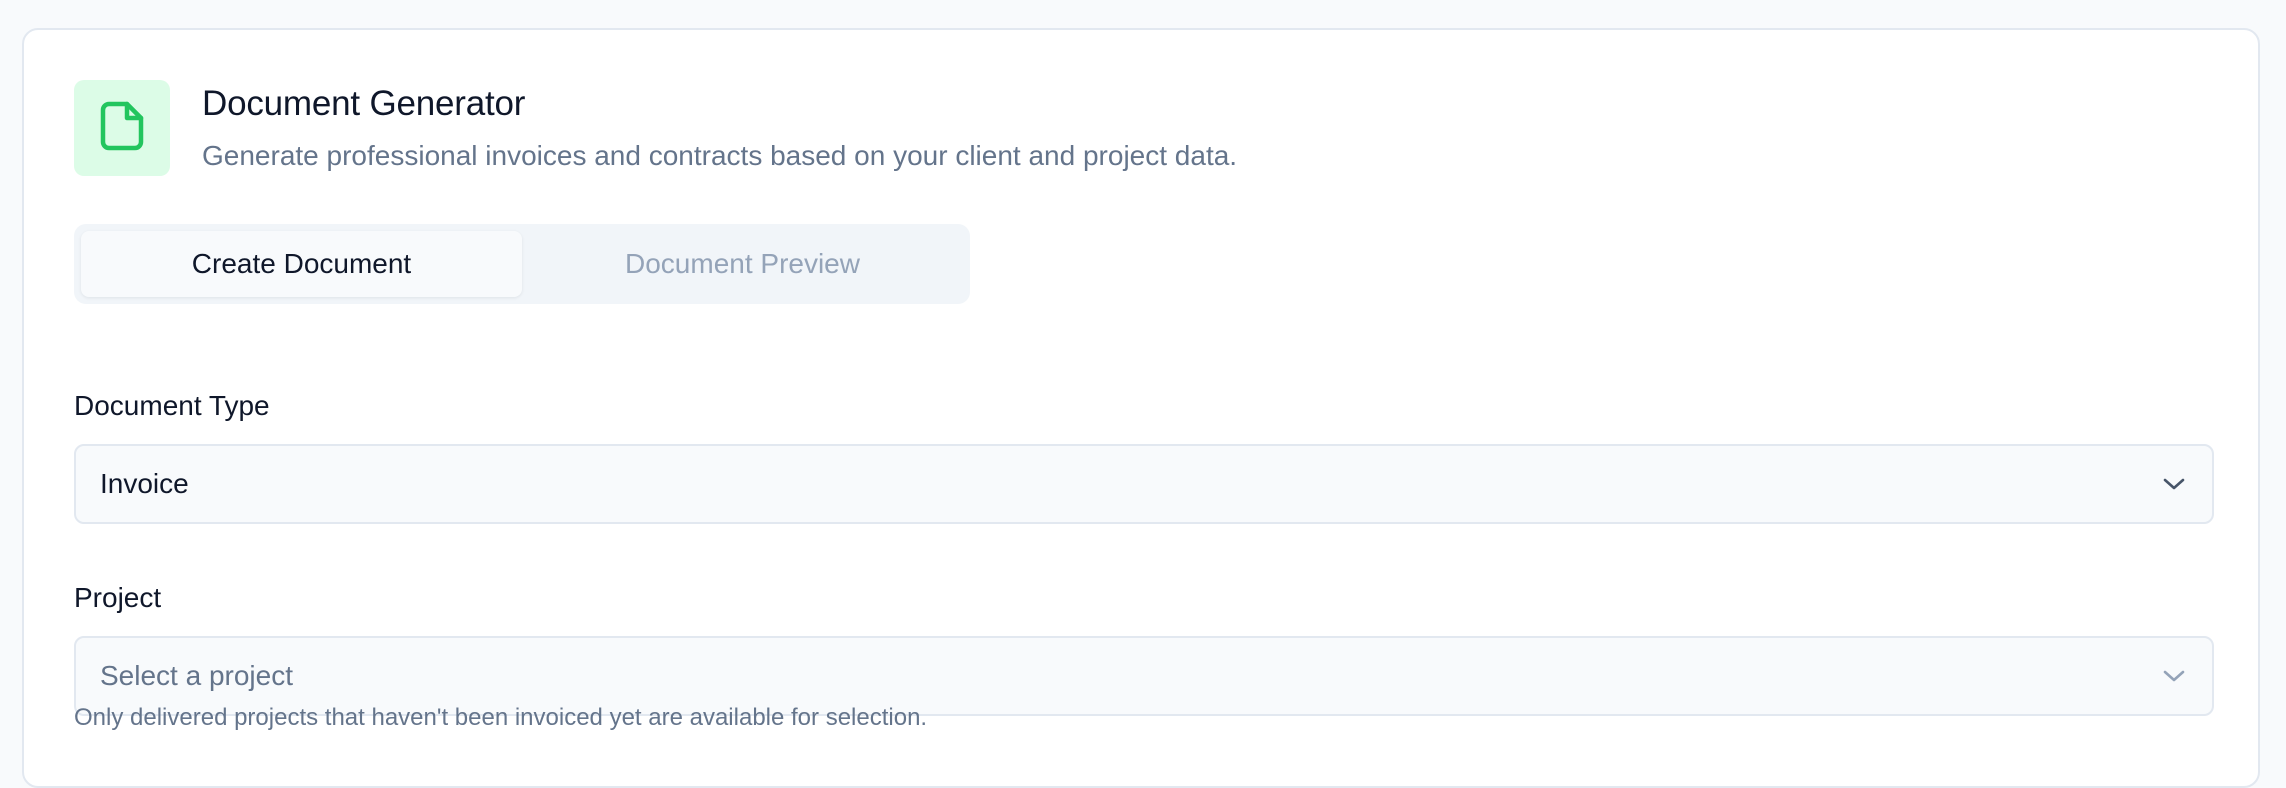  Describe the element at coordinates (172, 405) in the screenshot. I see `document-type-label: Document Type` at that location.